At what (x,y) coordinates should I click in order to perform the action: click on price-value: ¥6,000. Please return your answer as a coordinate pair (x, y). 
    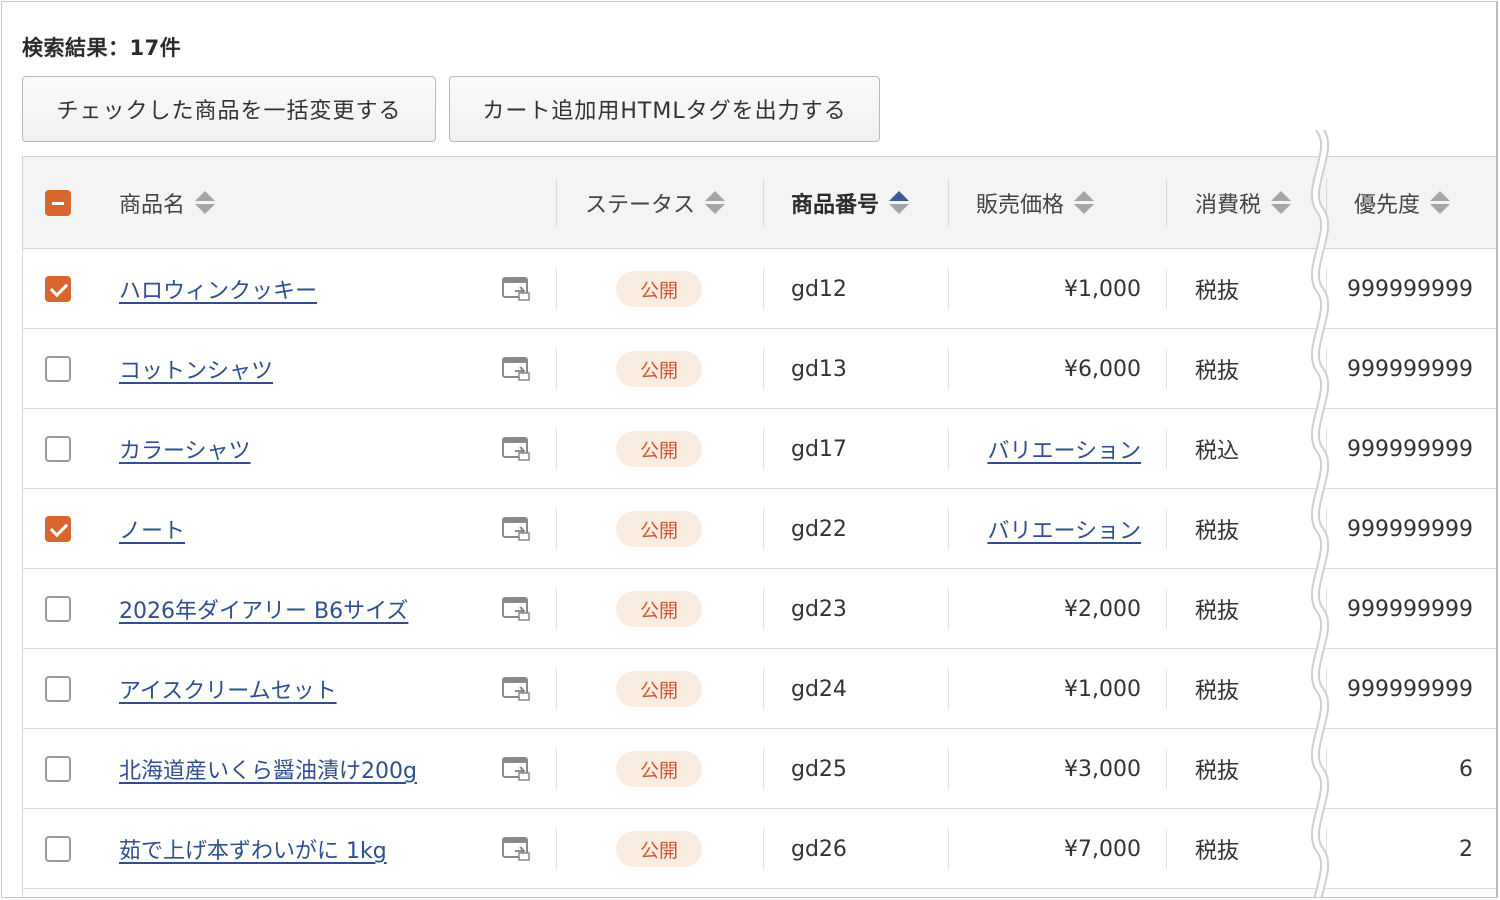
    Looking at the image, I should click on (1102, 369).